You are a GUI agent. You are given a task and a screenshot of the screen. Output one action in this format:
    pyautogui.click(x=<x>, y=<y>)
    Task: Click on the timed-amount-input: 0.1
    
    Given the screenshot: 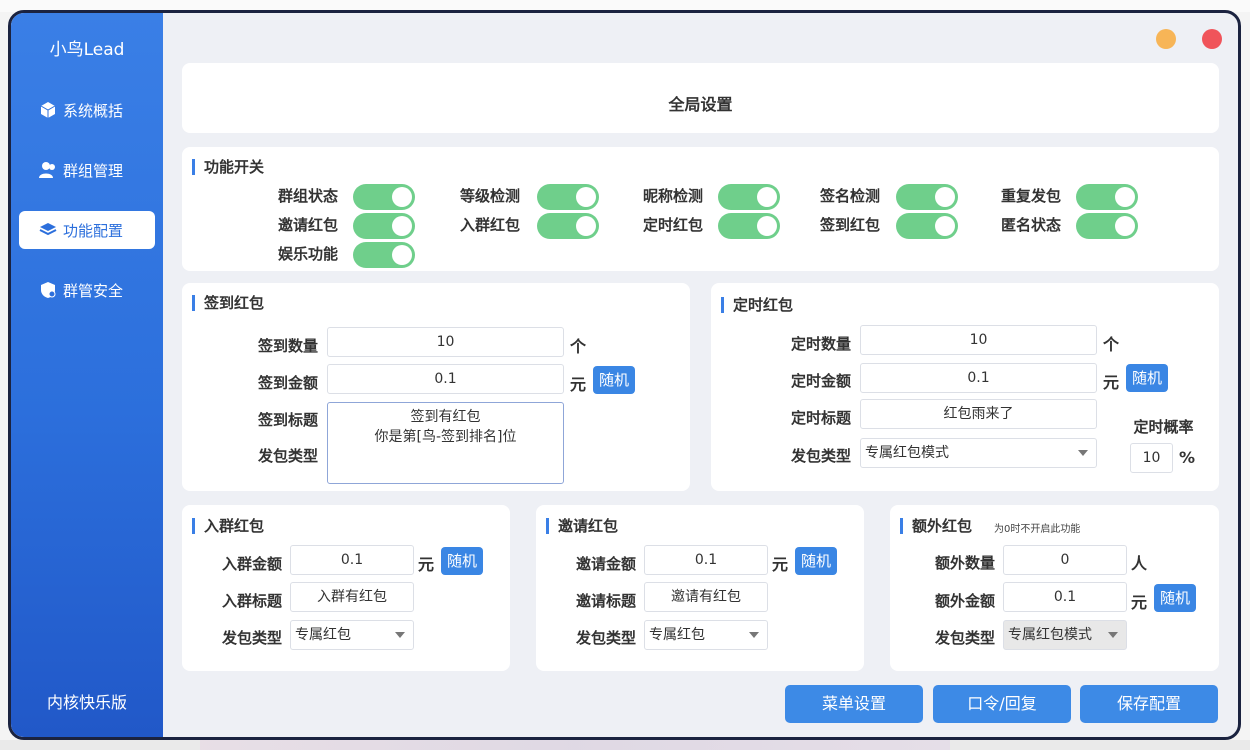 What is the action you would take?
    pyautogui.click(x=978, y=378)
    